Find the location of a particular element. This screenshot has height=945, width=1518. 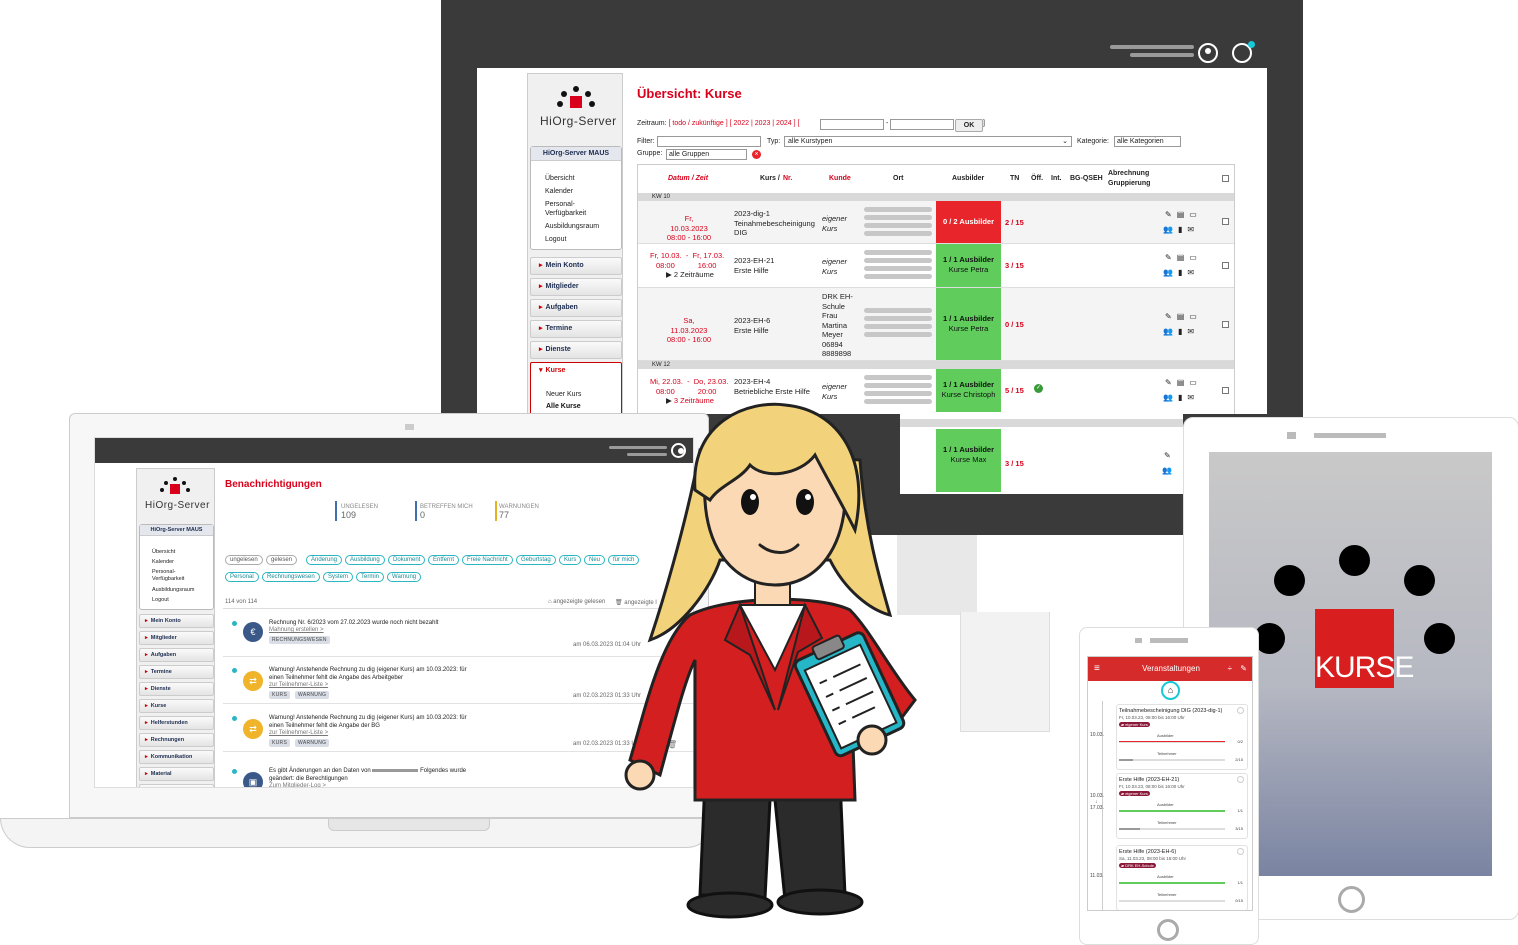

menu-item: ▸ Dienste is located at coordinates (176, 689).